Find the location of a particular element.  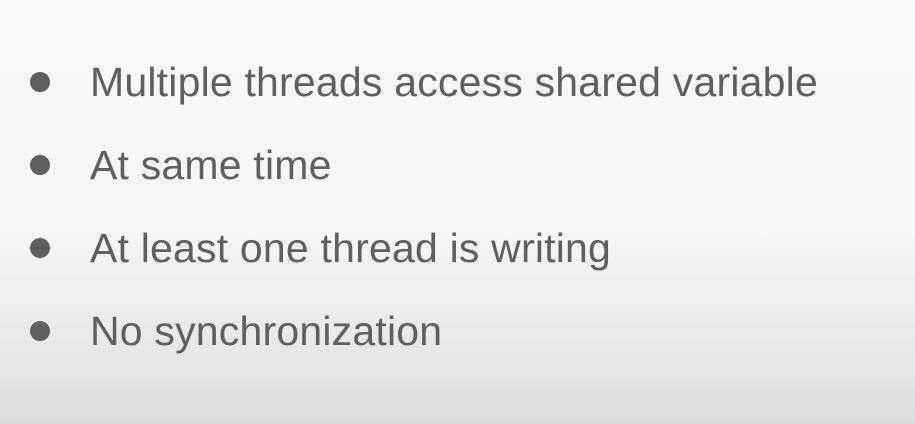

bullet-text: At least one thread is writing is located at coordinates (351, 248).